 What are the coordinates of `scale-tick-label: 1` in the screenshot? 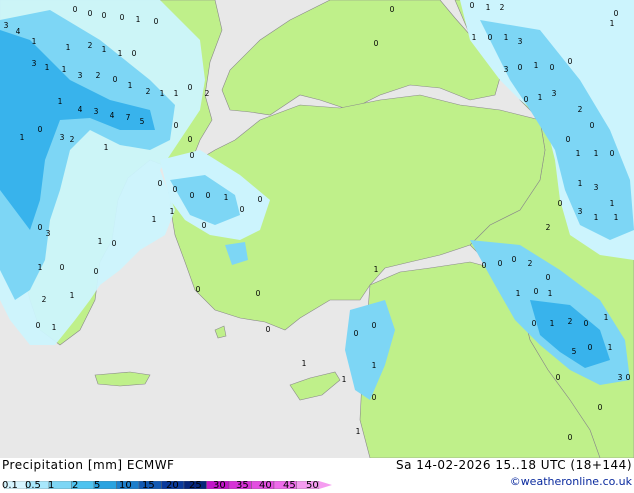 It's located at (51, 485).